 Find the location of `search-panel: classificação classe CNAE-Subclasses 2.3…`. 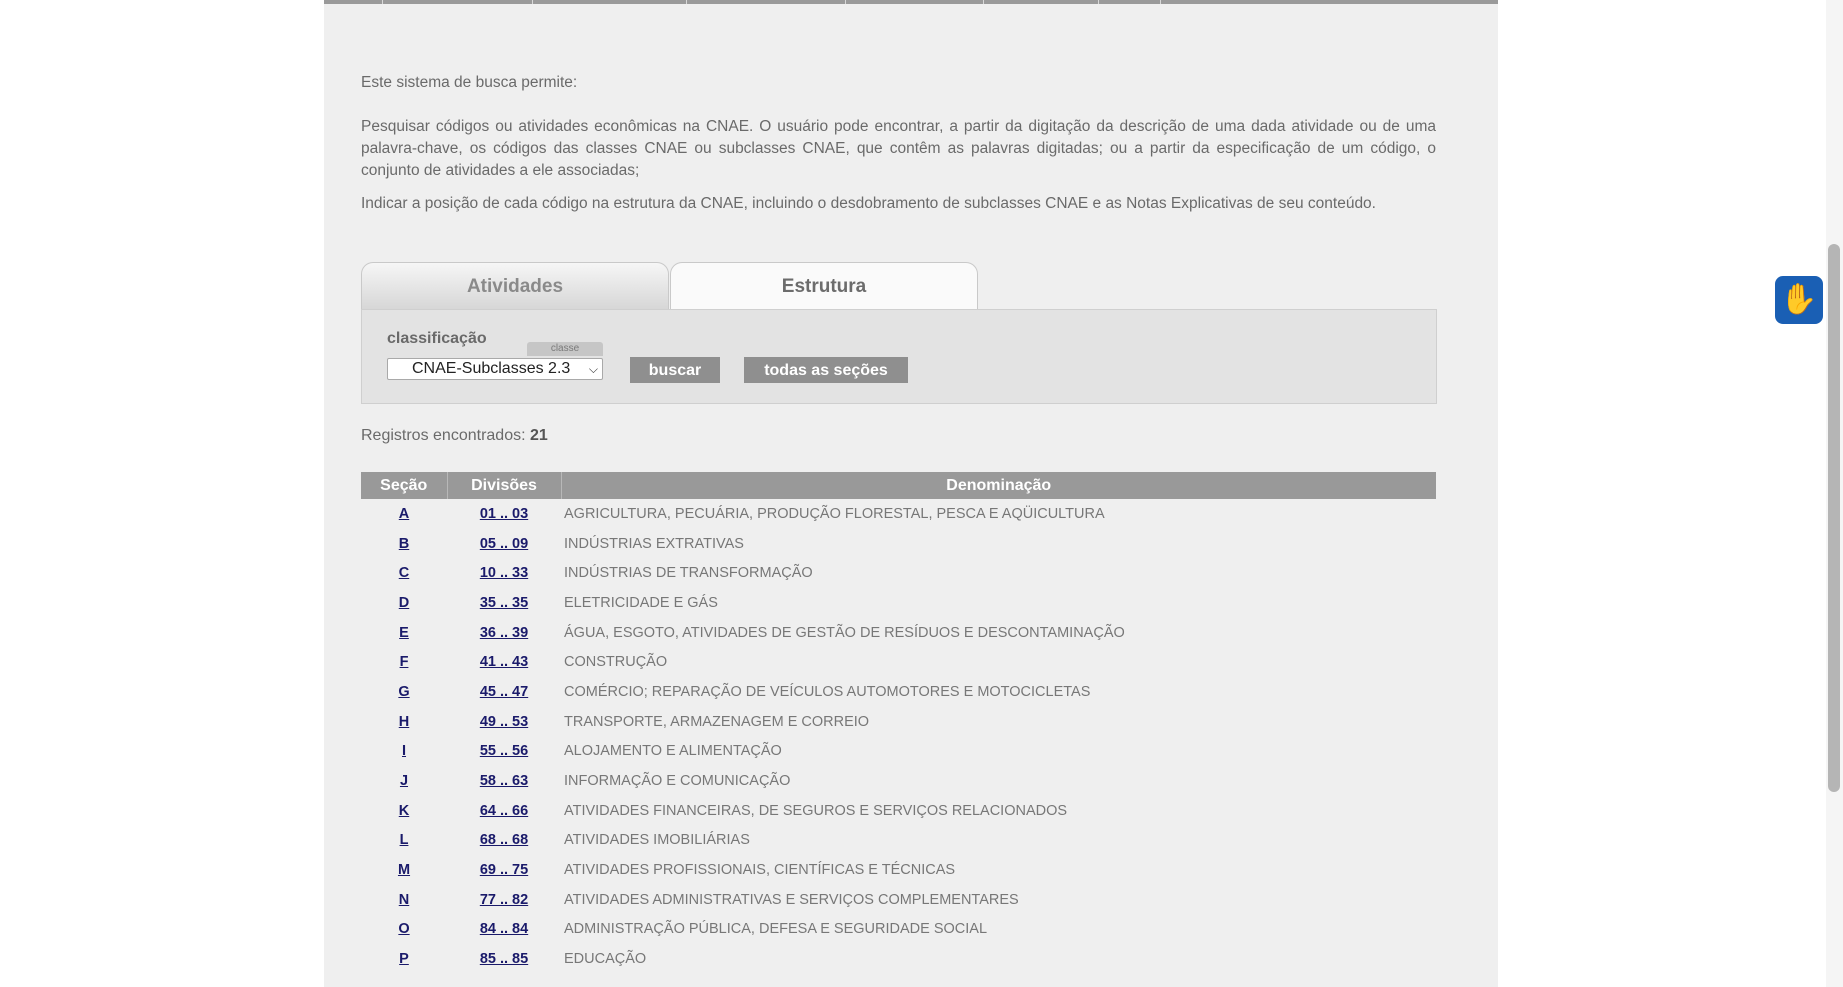

search-panel: classificação classe CNAE-Subclasses 2.3… is located at coordinates (899, 356).